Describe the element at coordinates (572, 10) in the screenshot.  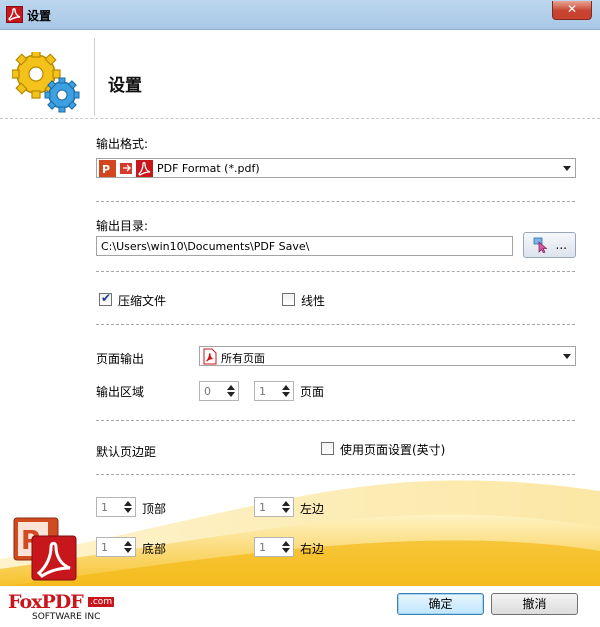
I see `close-button: ✕` at that location.